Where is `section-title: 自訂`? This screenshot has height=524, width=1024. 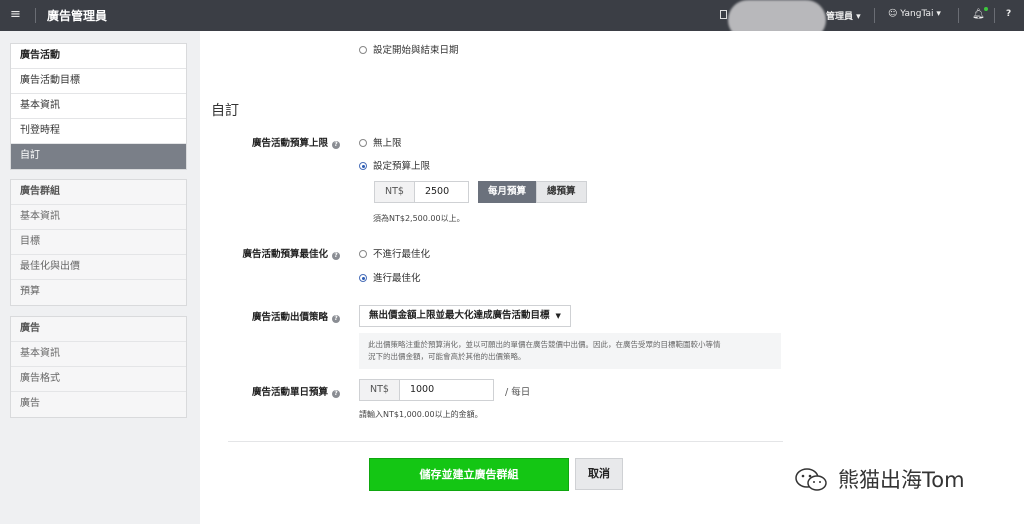
section-title: 自訂 is located at coordinates (225, 111).